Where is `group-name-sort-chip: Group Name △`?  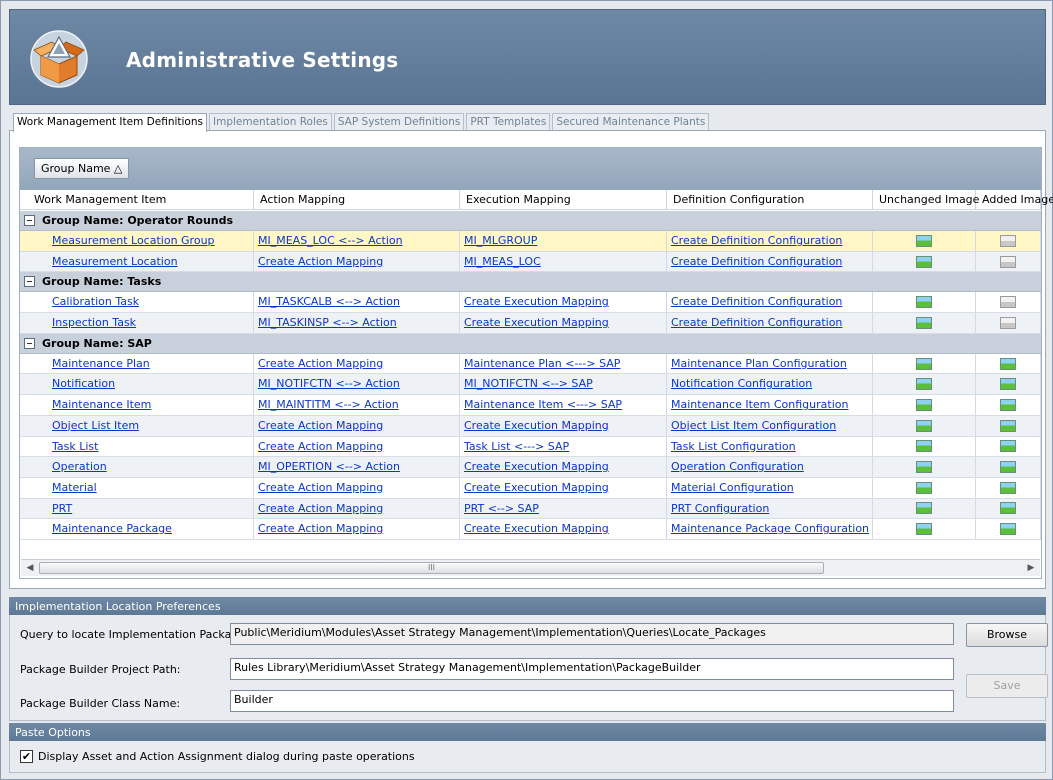
group-name-sort-chip: Group Name △ is located at coordinates (82, 168).